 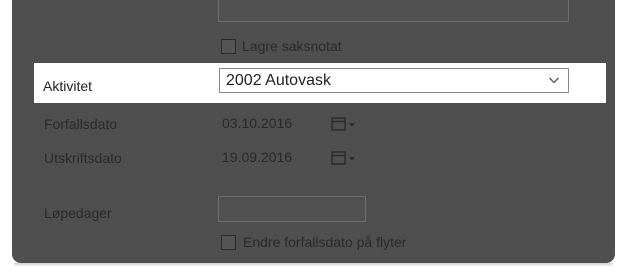 I want to click on change-due-date-label: Endre forfallsdato på flyter, so click(x=325, y=242).